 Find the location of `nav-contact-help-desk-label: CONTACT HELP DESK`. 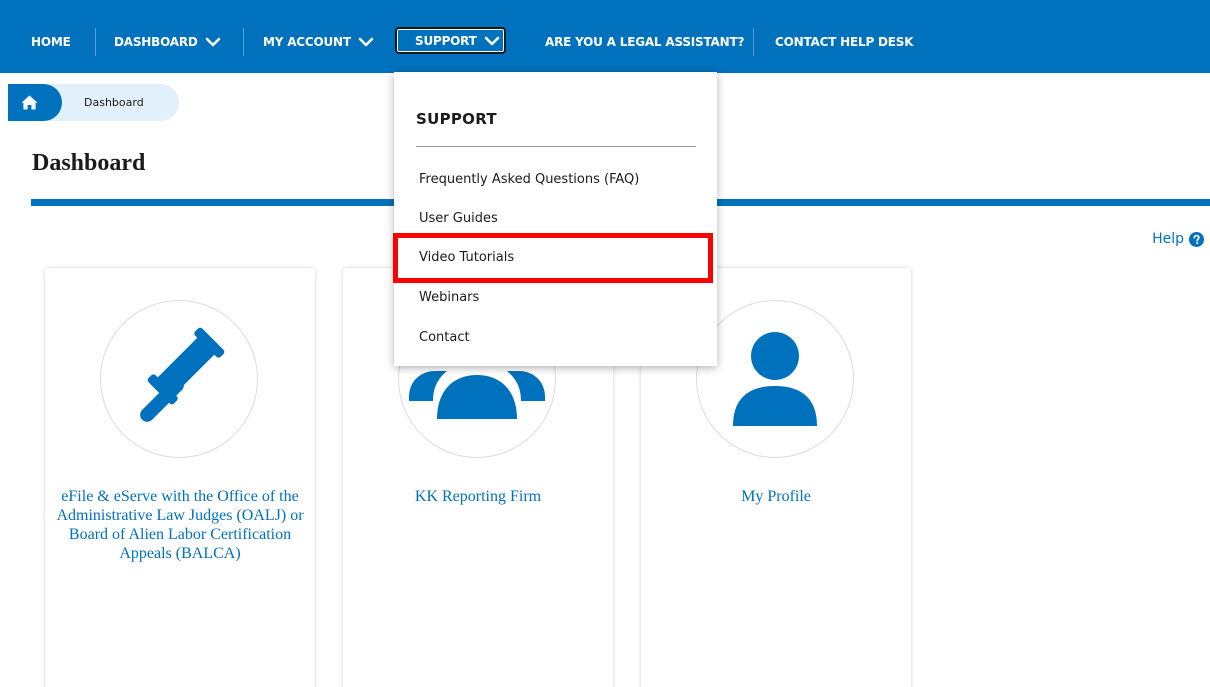

nav-contact-help-desk-label: CONTACT HELP DESK is located at coordinates (844, 42).